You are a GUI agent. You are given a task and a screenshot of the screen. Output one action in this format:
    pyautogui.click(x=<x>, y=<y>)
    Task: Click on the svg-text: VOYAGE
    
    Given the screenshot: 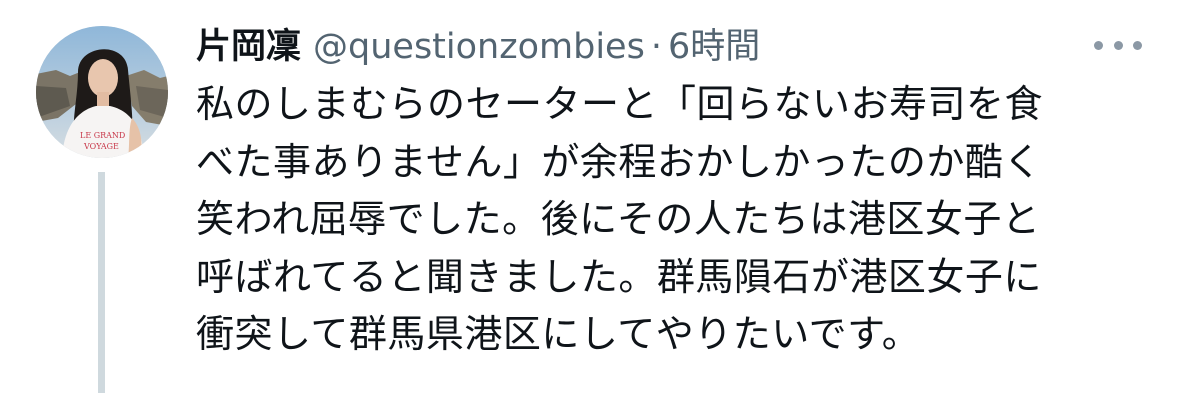 What is the action you would take?
    pyautogui.click(x=101, y=146)
    